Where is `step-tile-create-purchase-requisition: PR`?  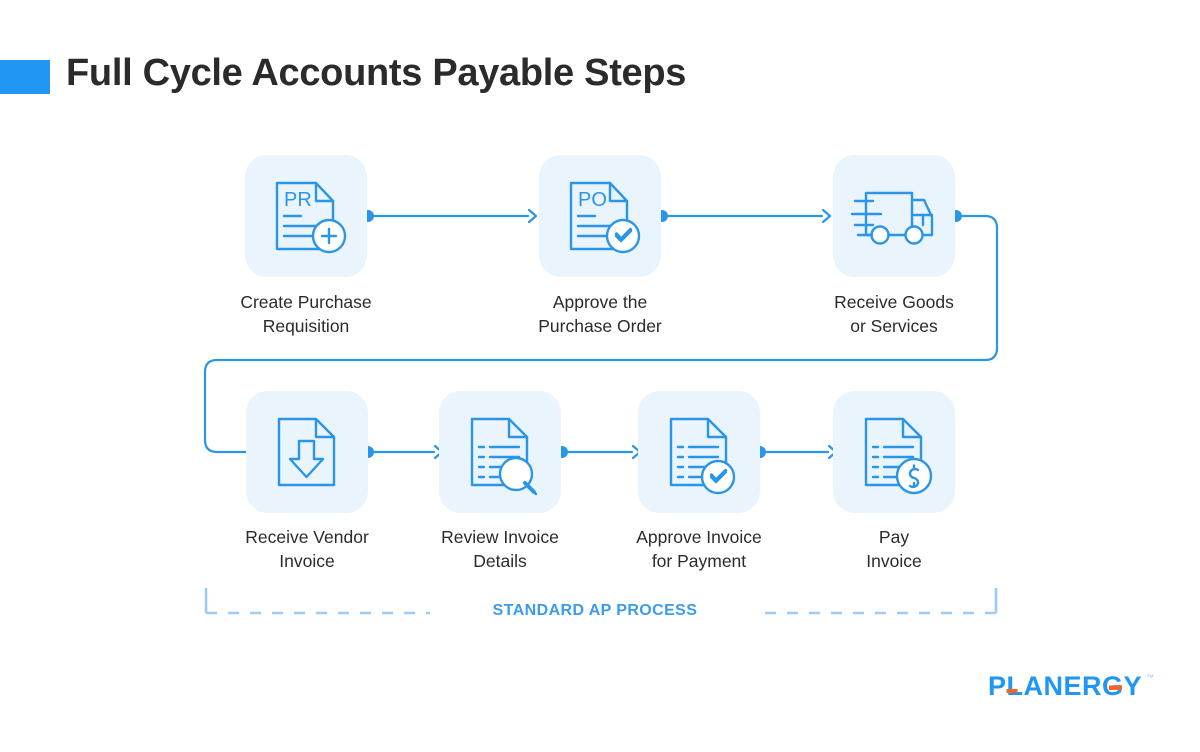
step-tile-create-purchase-requisition: PR is located at coordinates (306, 216).